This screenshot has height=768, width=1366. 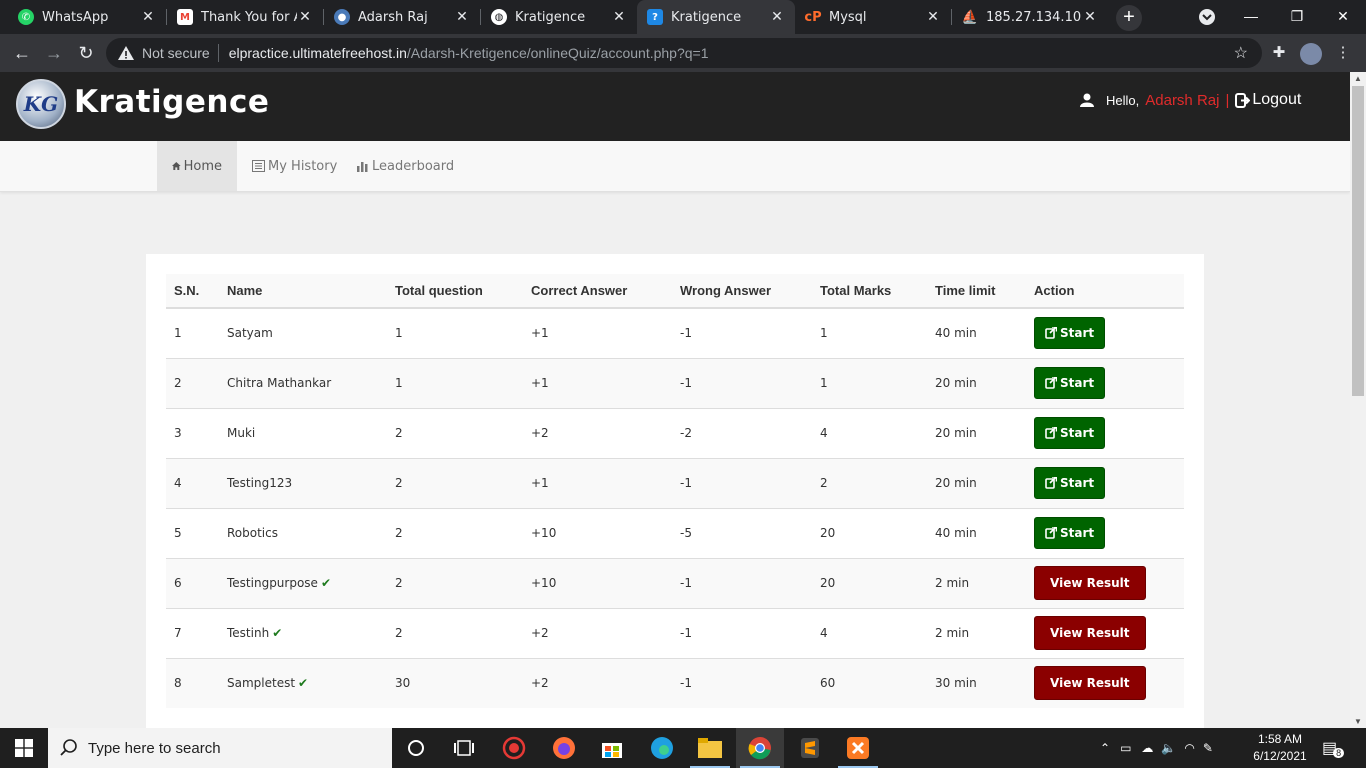 What do you see at coordinates (564, 748) in the screenshot?
I see `firefox-icon` at bounding box center [564, 748].